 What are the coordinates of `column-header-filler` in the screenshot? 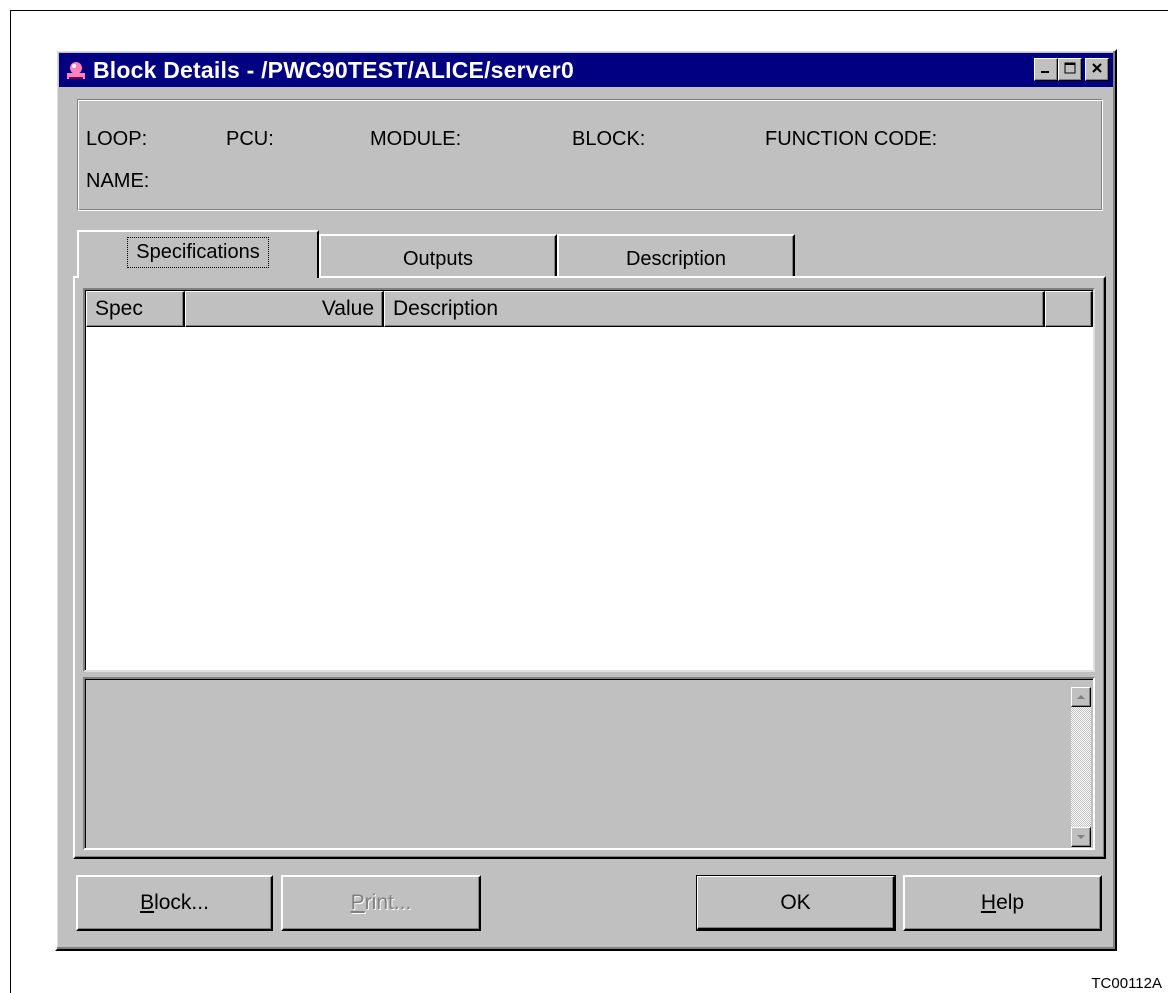 It's located at (1069, 309).